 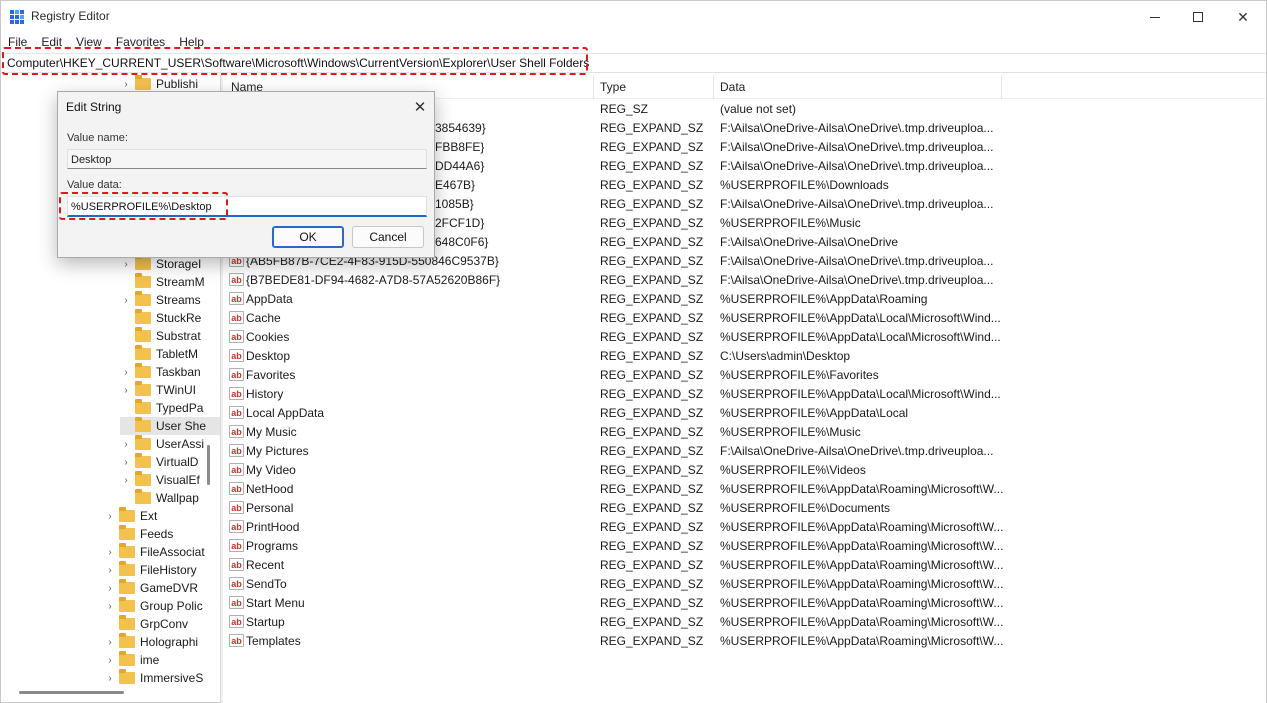 I want to click on tree-item: › FileAssociat, so click(x=162, y=552).